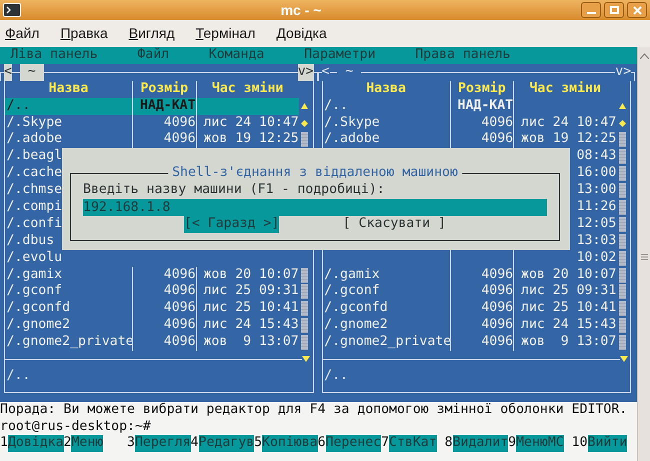 This screenshot has width=650, height=461. Describe the element at coordinates (540, 443) in the screenshot. I see `function-key-button: МенюМС` at that location.